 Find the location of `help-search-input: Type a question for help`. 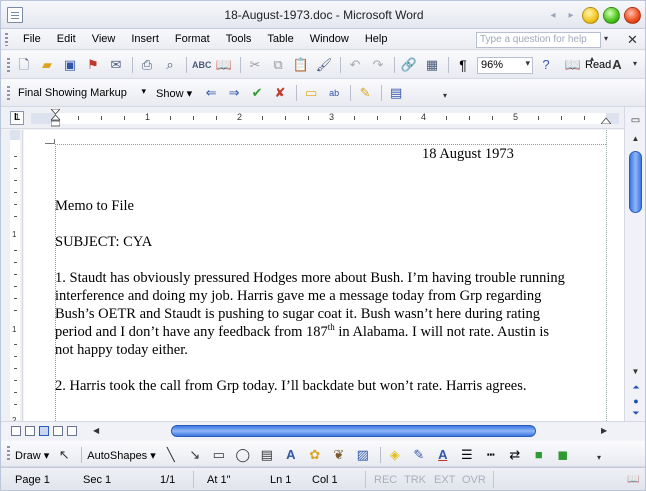

help-search-input: Type a question for help is located at coordinates (538, 40).